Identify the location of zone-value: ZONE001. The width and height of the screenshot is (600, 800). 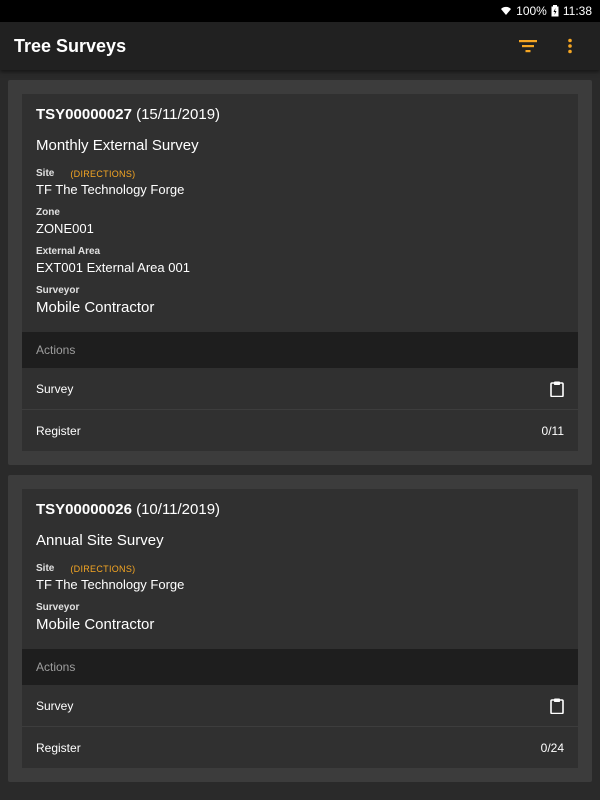
(65, 228).